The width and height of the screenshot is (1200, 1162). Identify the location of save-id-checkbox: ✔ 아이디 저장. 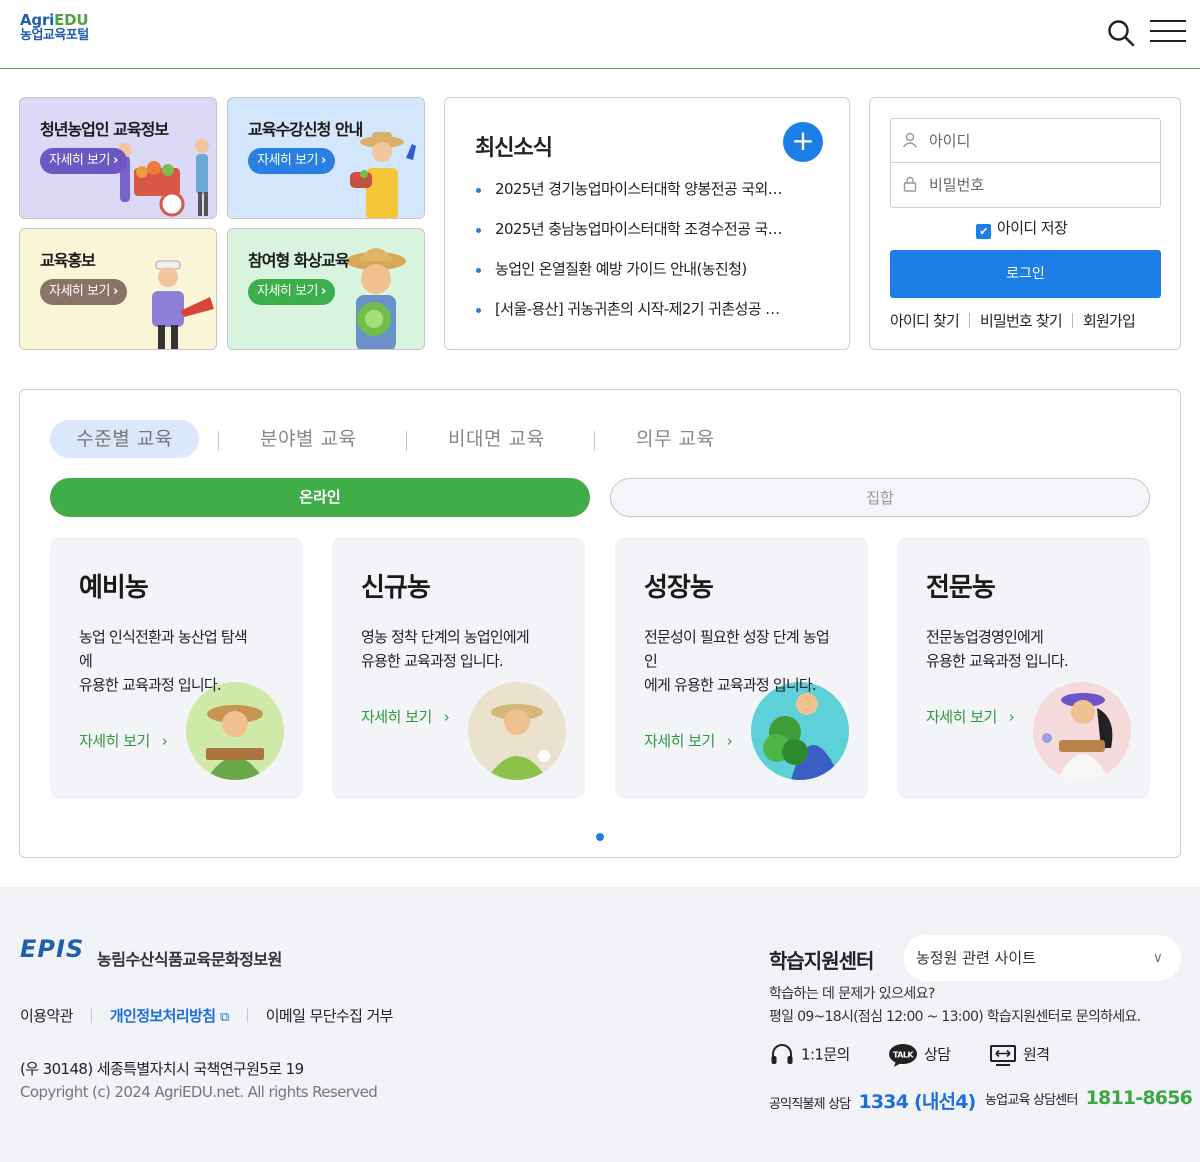
(1022, 228).